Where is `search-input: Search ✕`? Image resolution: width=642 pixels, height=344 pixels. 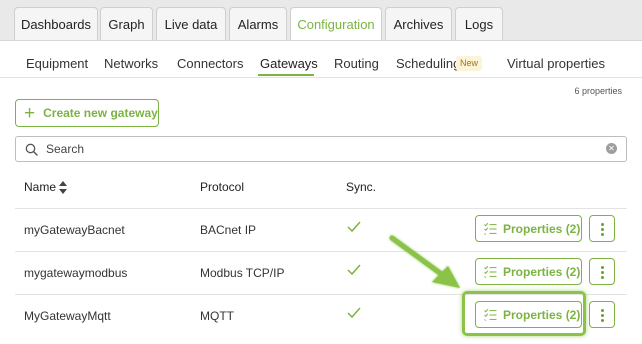
search-input: Search ✕ is located at coordinates (321, 149).